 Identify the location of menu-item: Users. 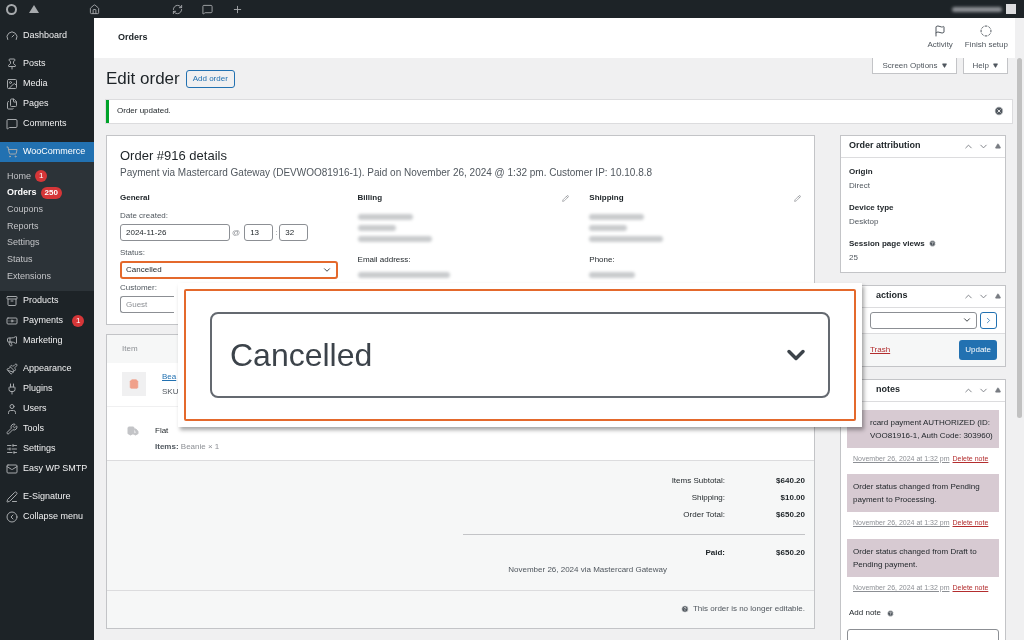
(47, 408).